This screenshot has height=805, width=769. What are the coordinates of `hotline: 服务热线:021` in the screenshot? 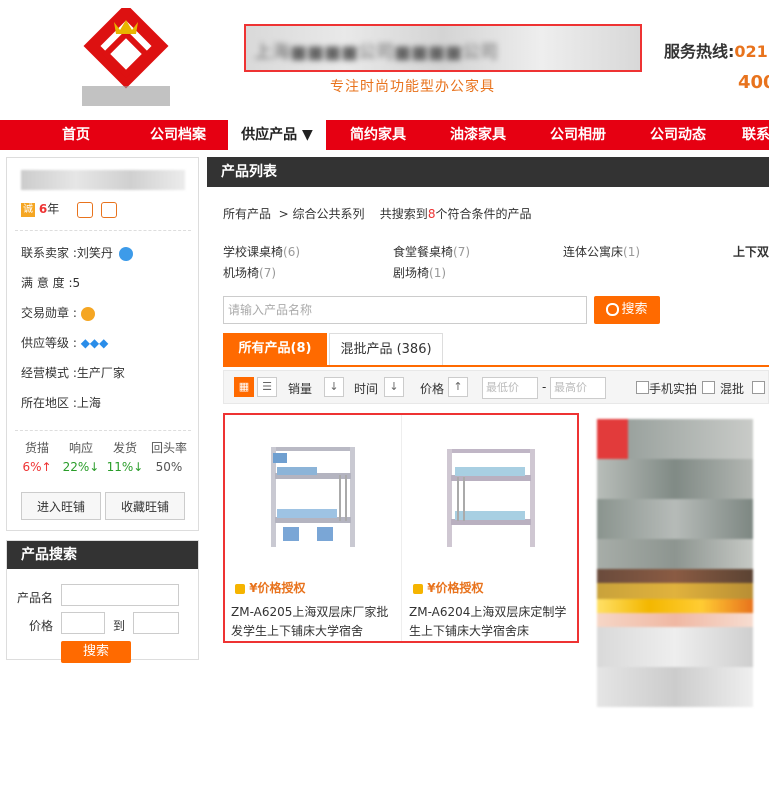 It's located at (716, 50).